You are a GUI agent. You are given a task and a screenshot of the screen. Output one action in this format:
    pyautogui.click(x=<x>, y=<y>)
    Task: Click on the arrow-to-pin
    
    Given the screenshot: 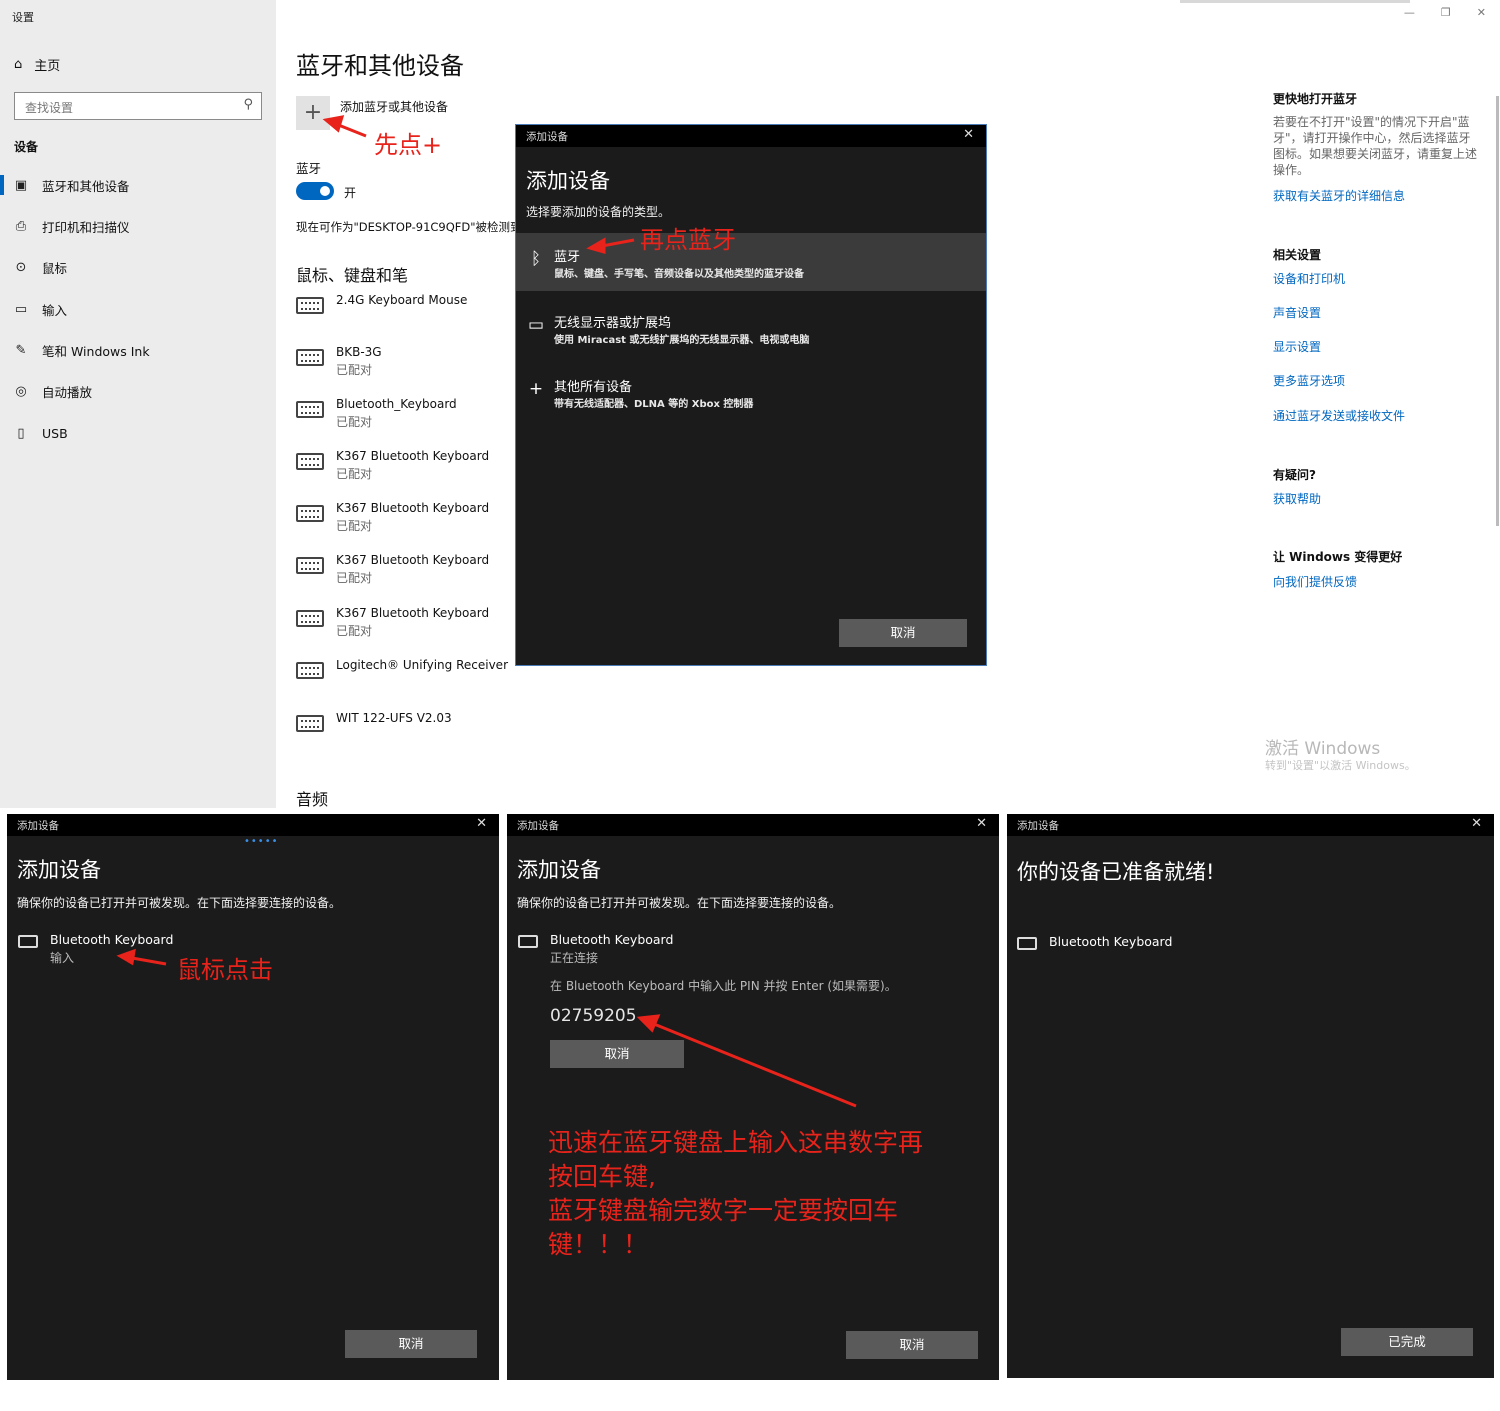 What is the action you would take?
    pyautogui.click(x=755, y=1065)
    